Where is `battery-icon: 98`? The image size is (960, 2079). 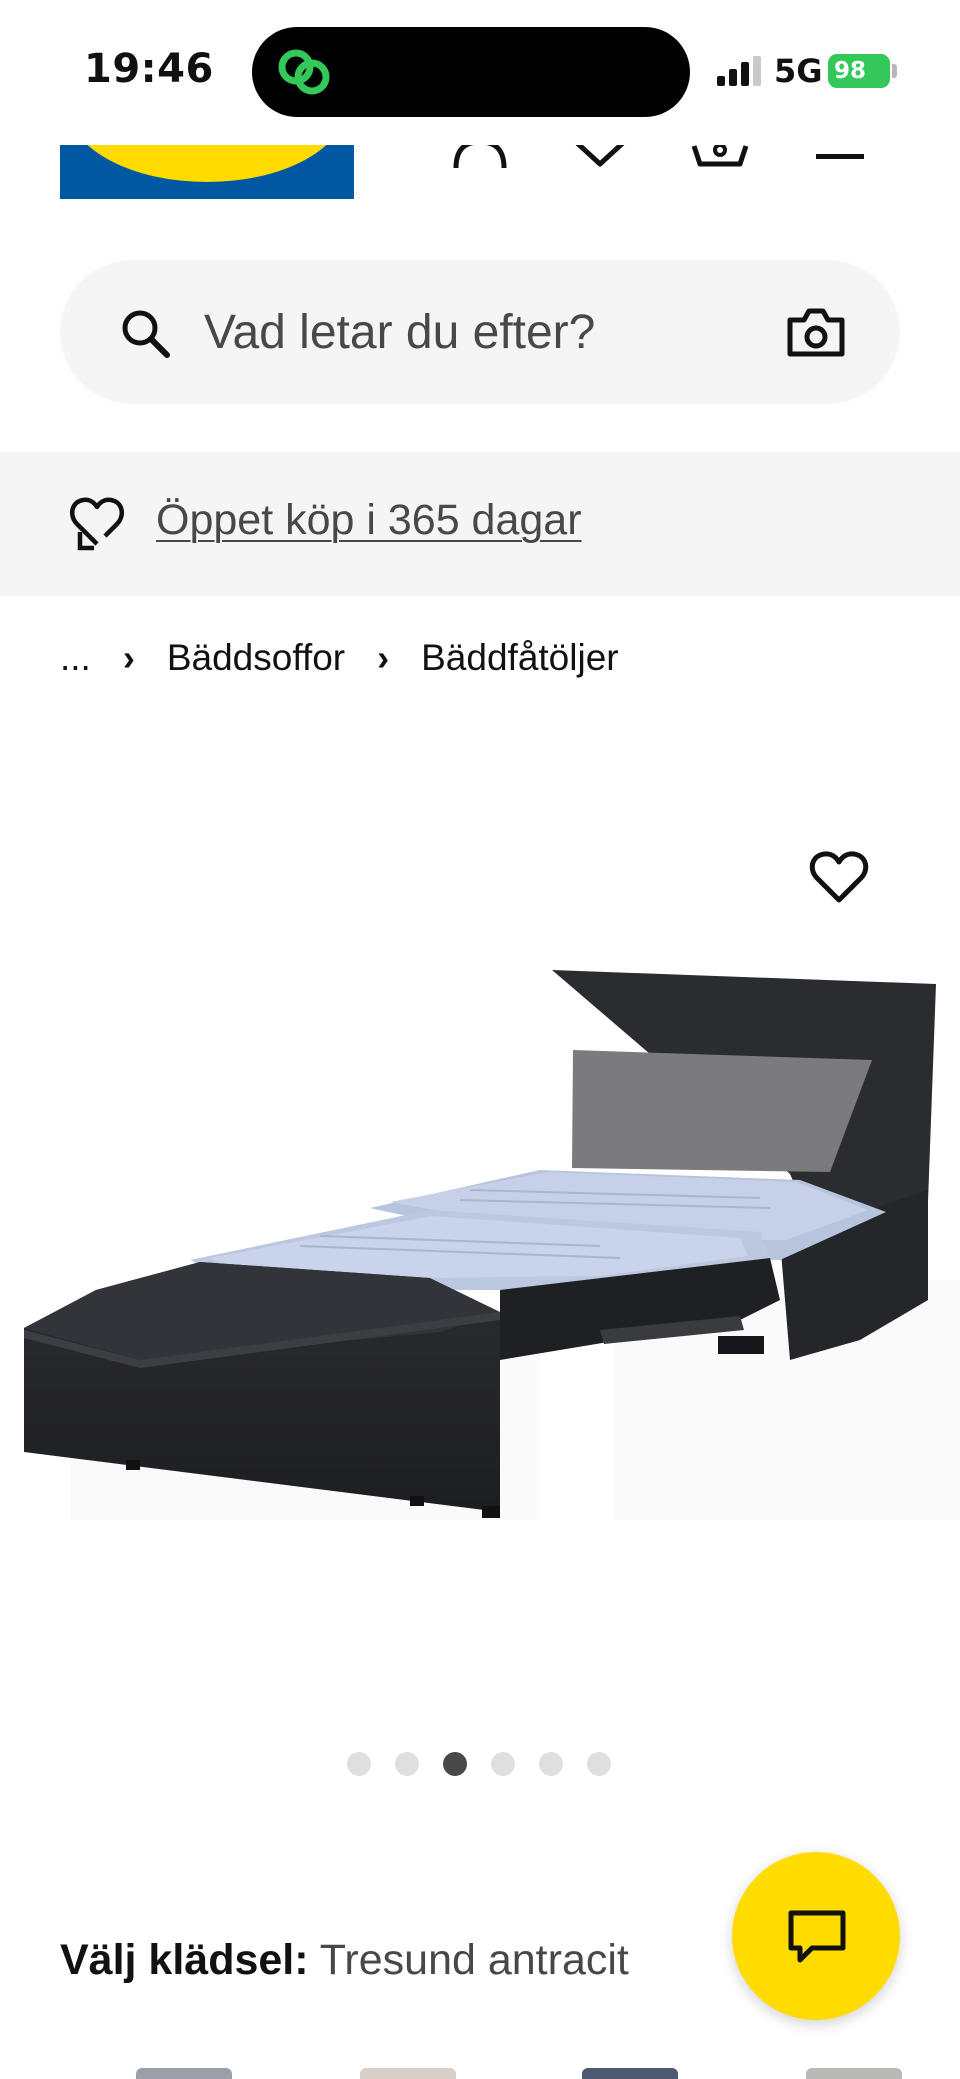 battery-icon: 98 is located at coordinates (859, 71).